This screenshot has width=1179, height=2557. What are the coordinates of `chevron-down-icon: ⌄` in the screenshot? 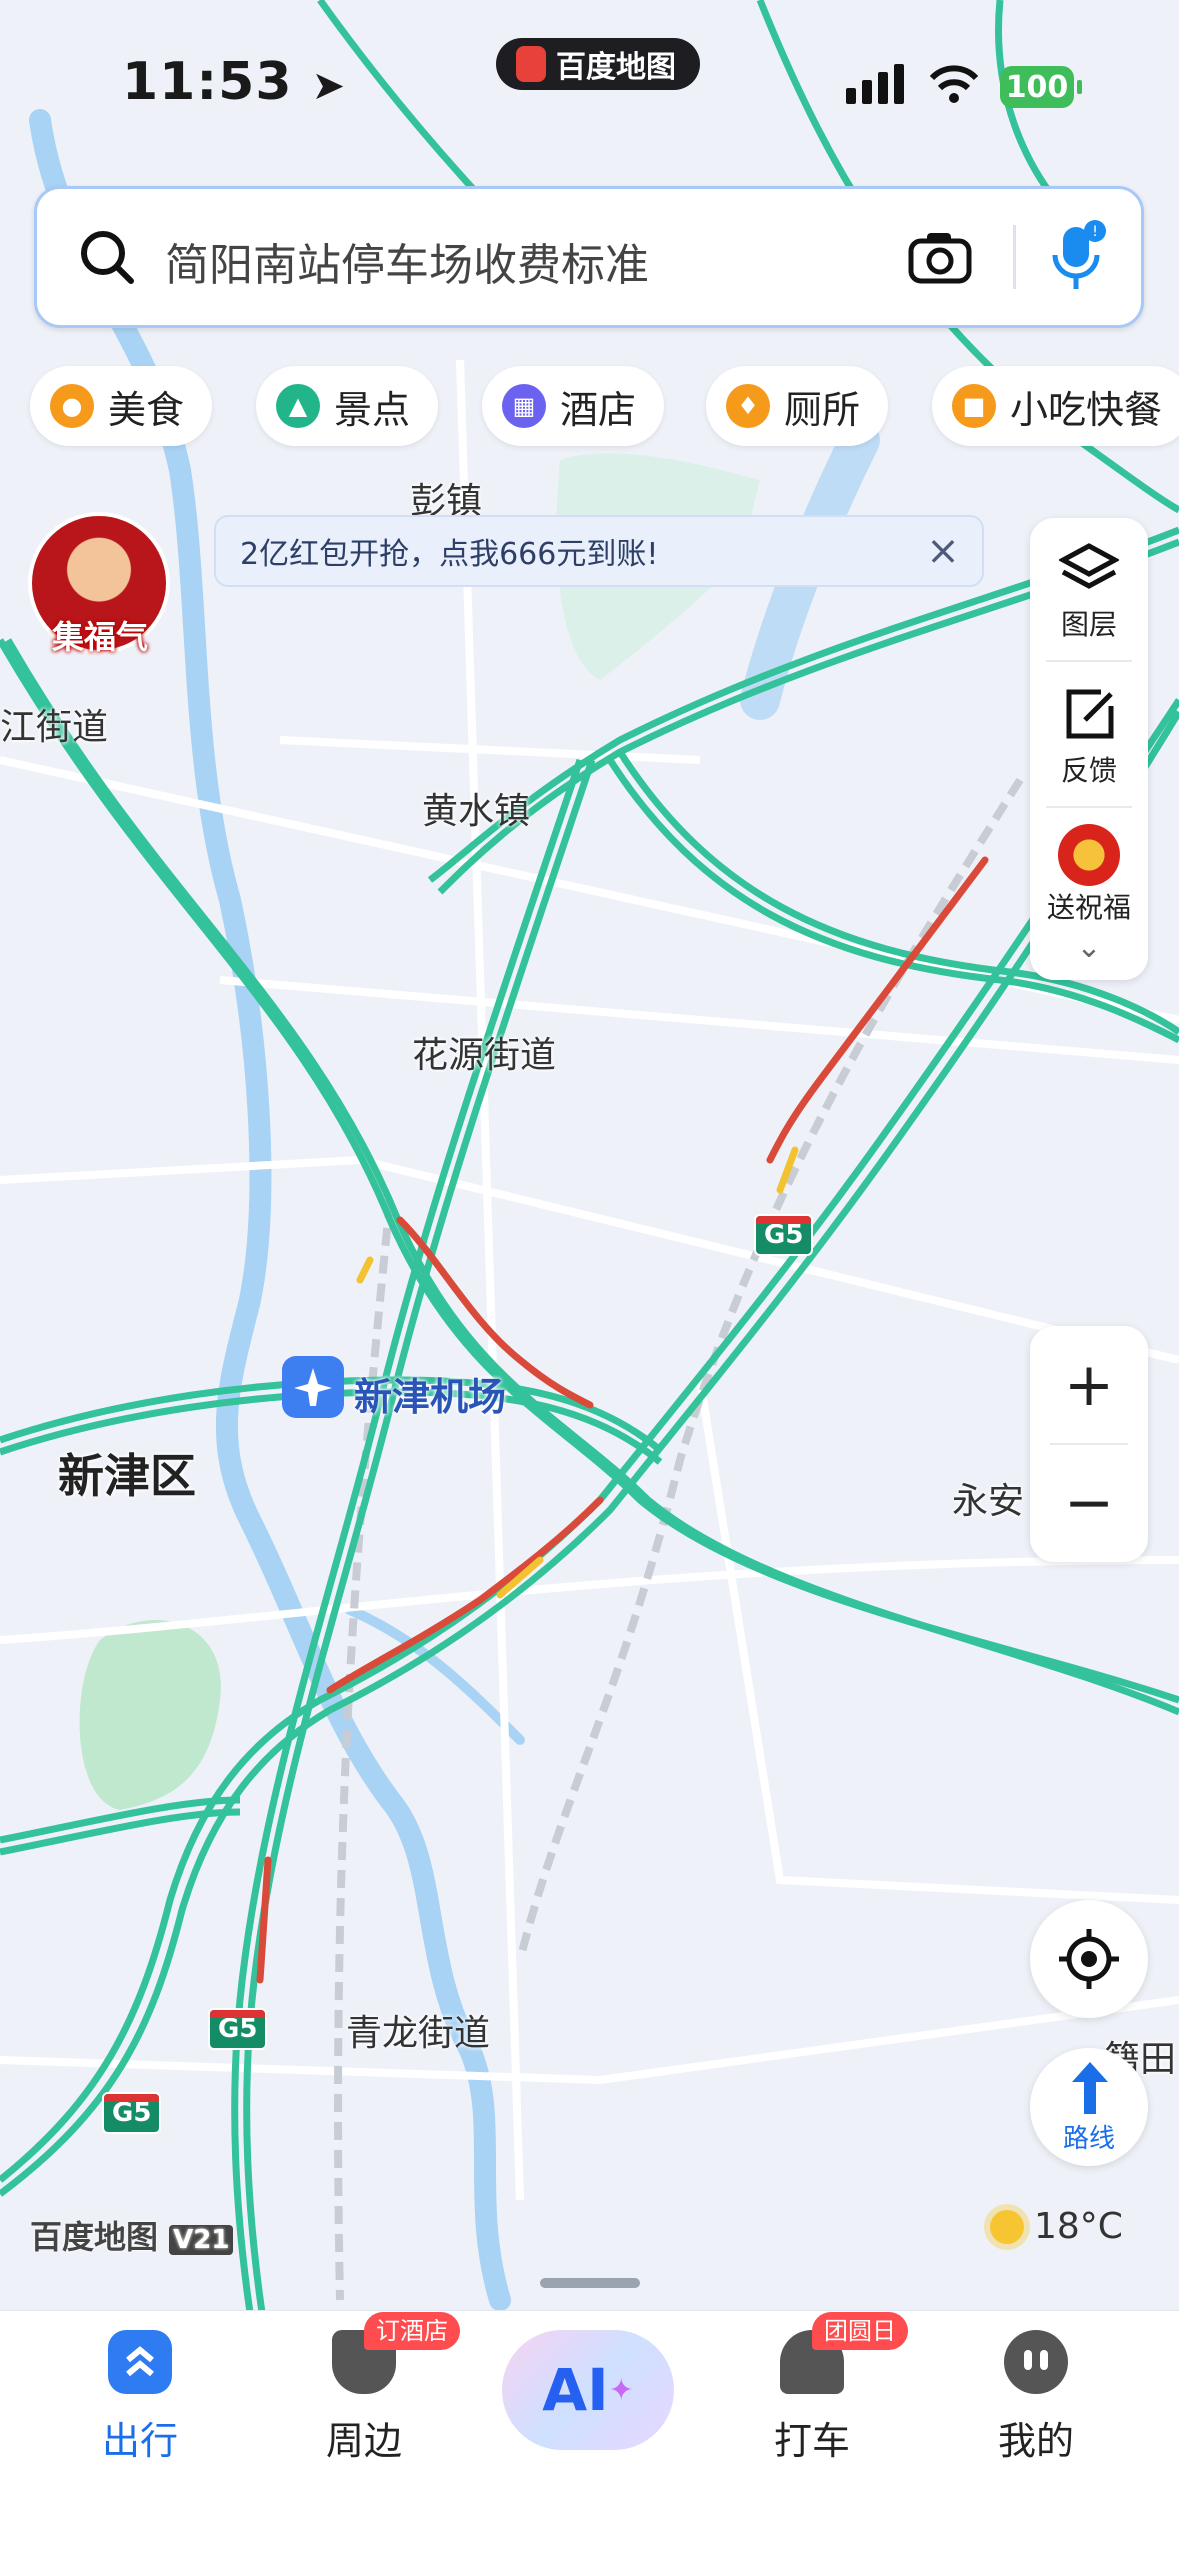 It's located at (1089, 947).